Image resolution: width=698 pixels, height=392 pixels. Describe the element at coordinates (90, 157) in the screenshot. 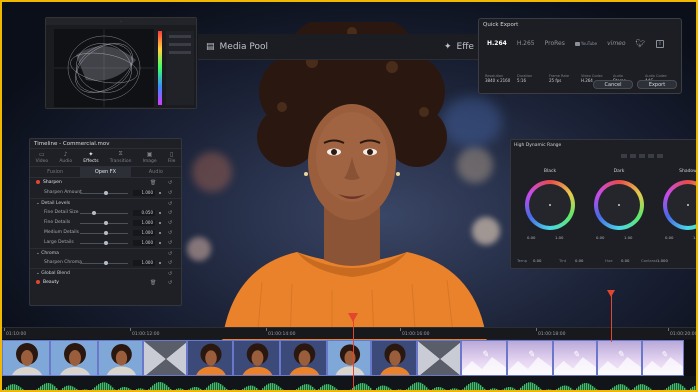

I see `tab-effects: ✦ Effects` at that location.